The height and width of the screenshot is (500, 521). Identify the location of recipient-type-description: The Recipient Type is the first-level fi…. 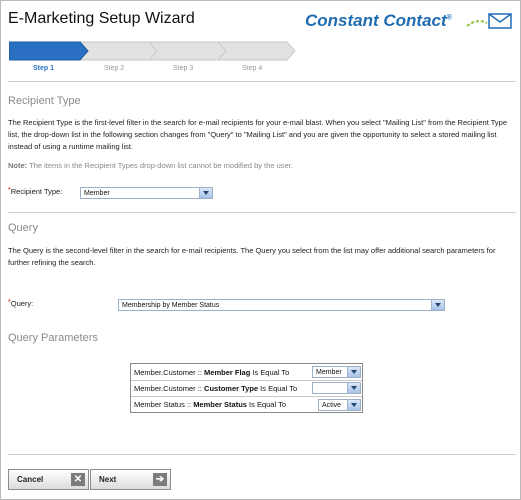
(258, 134).